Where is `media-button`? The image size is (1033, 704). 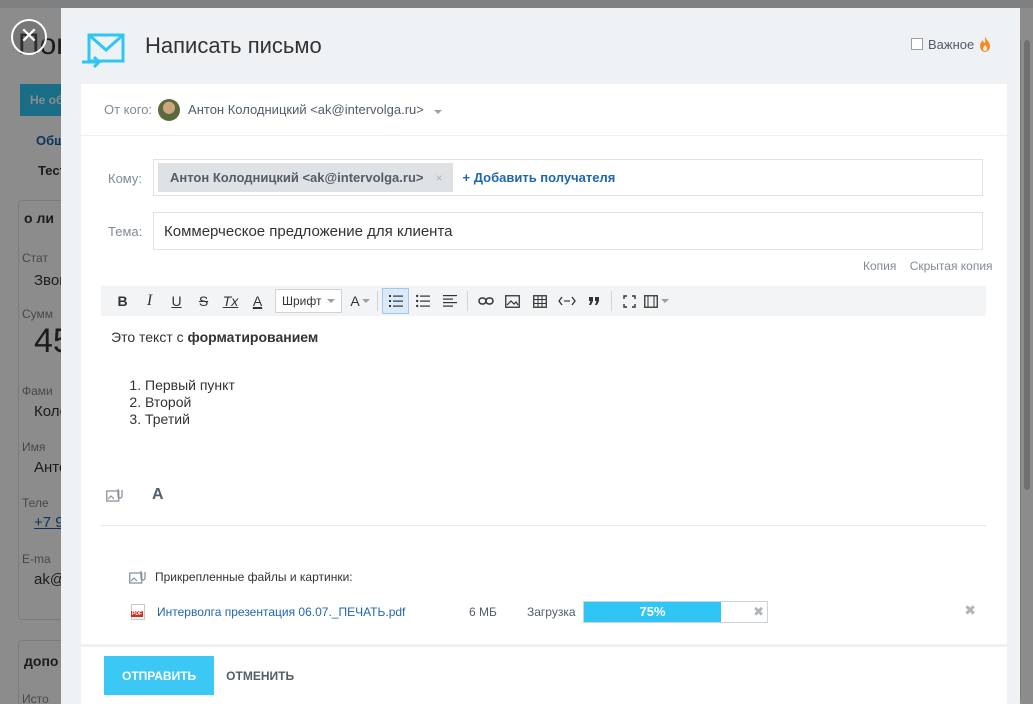 media-button is located at coordinates (656, 301).